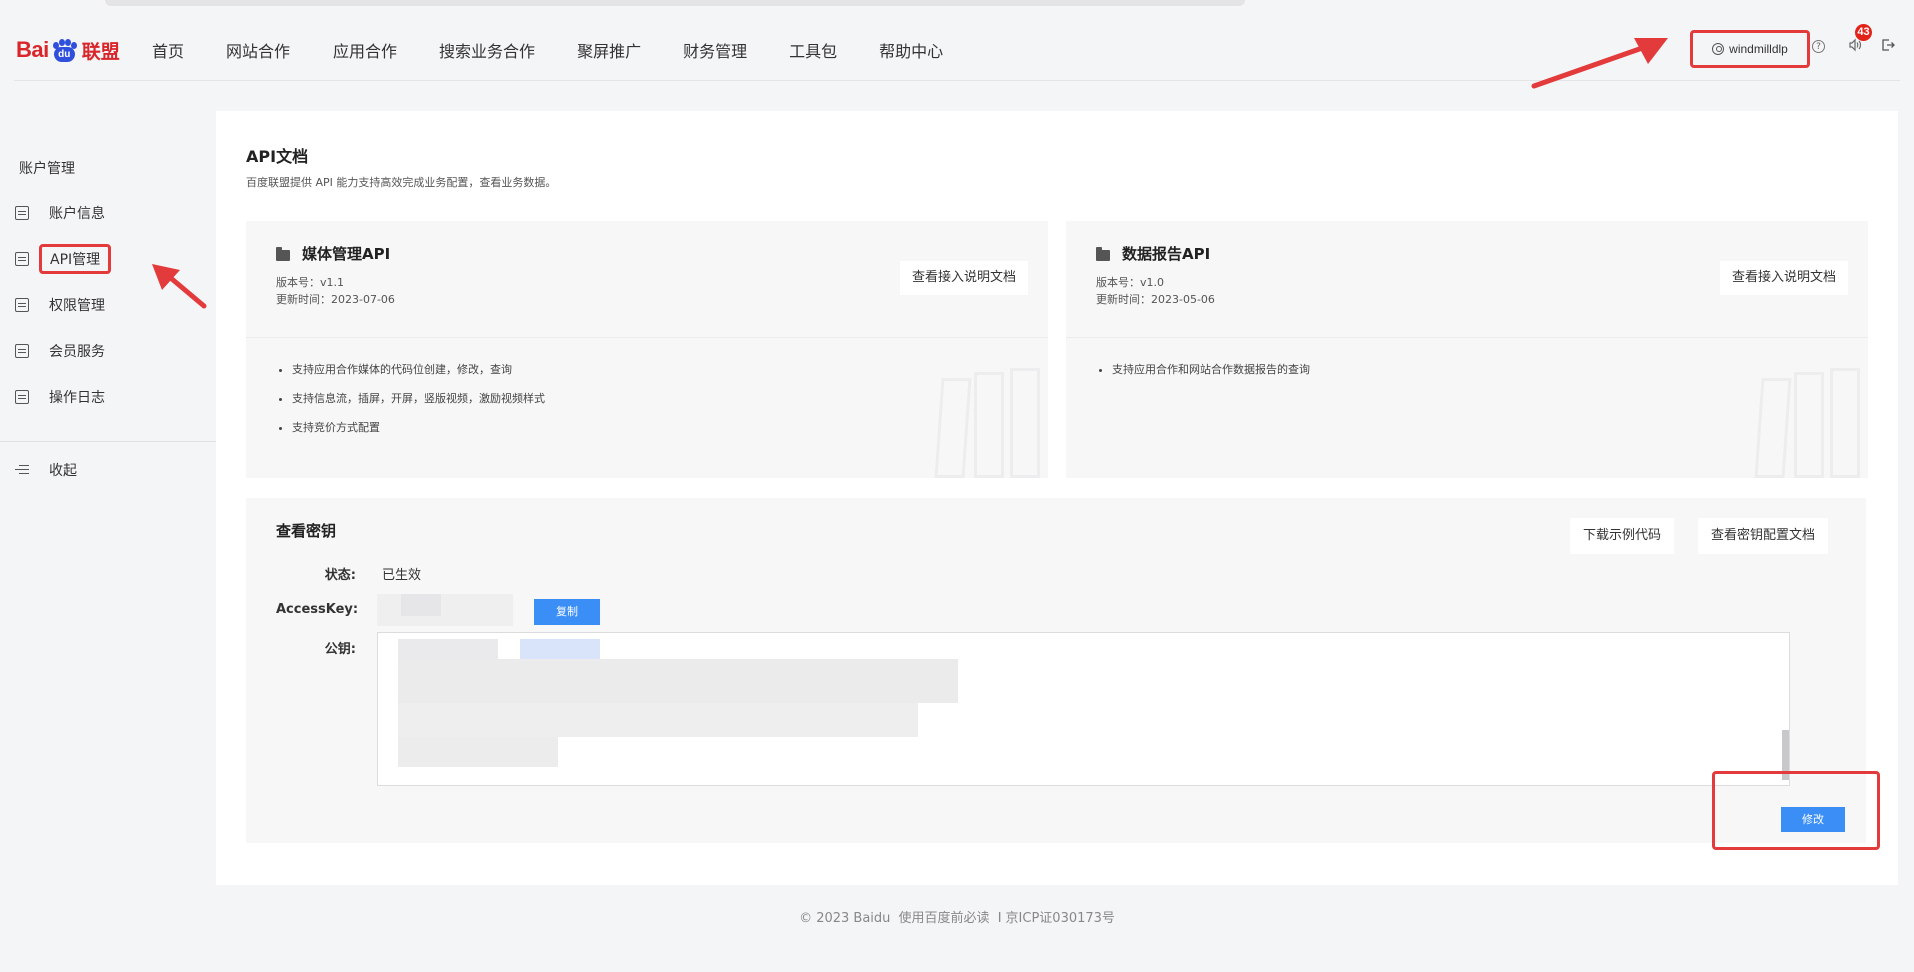 This screenshot has width=1914, height=972. Describe the element at coordinates (1758, 49) in the screenshot. I see `username: windmilldlp` at that location.